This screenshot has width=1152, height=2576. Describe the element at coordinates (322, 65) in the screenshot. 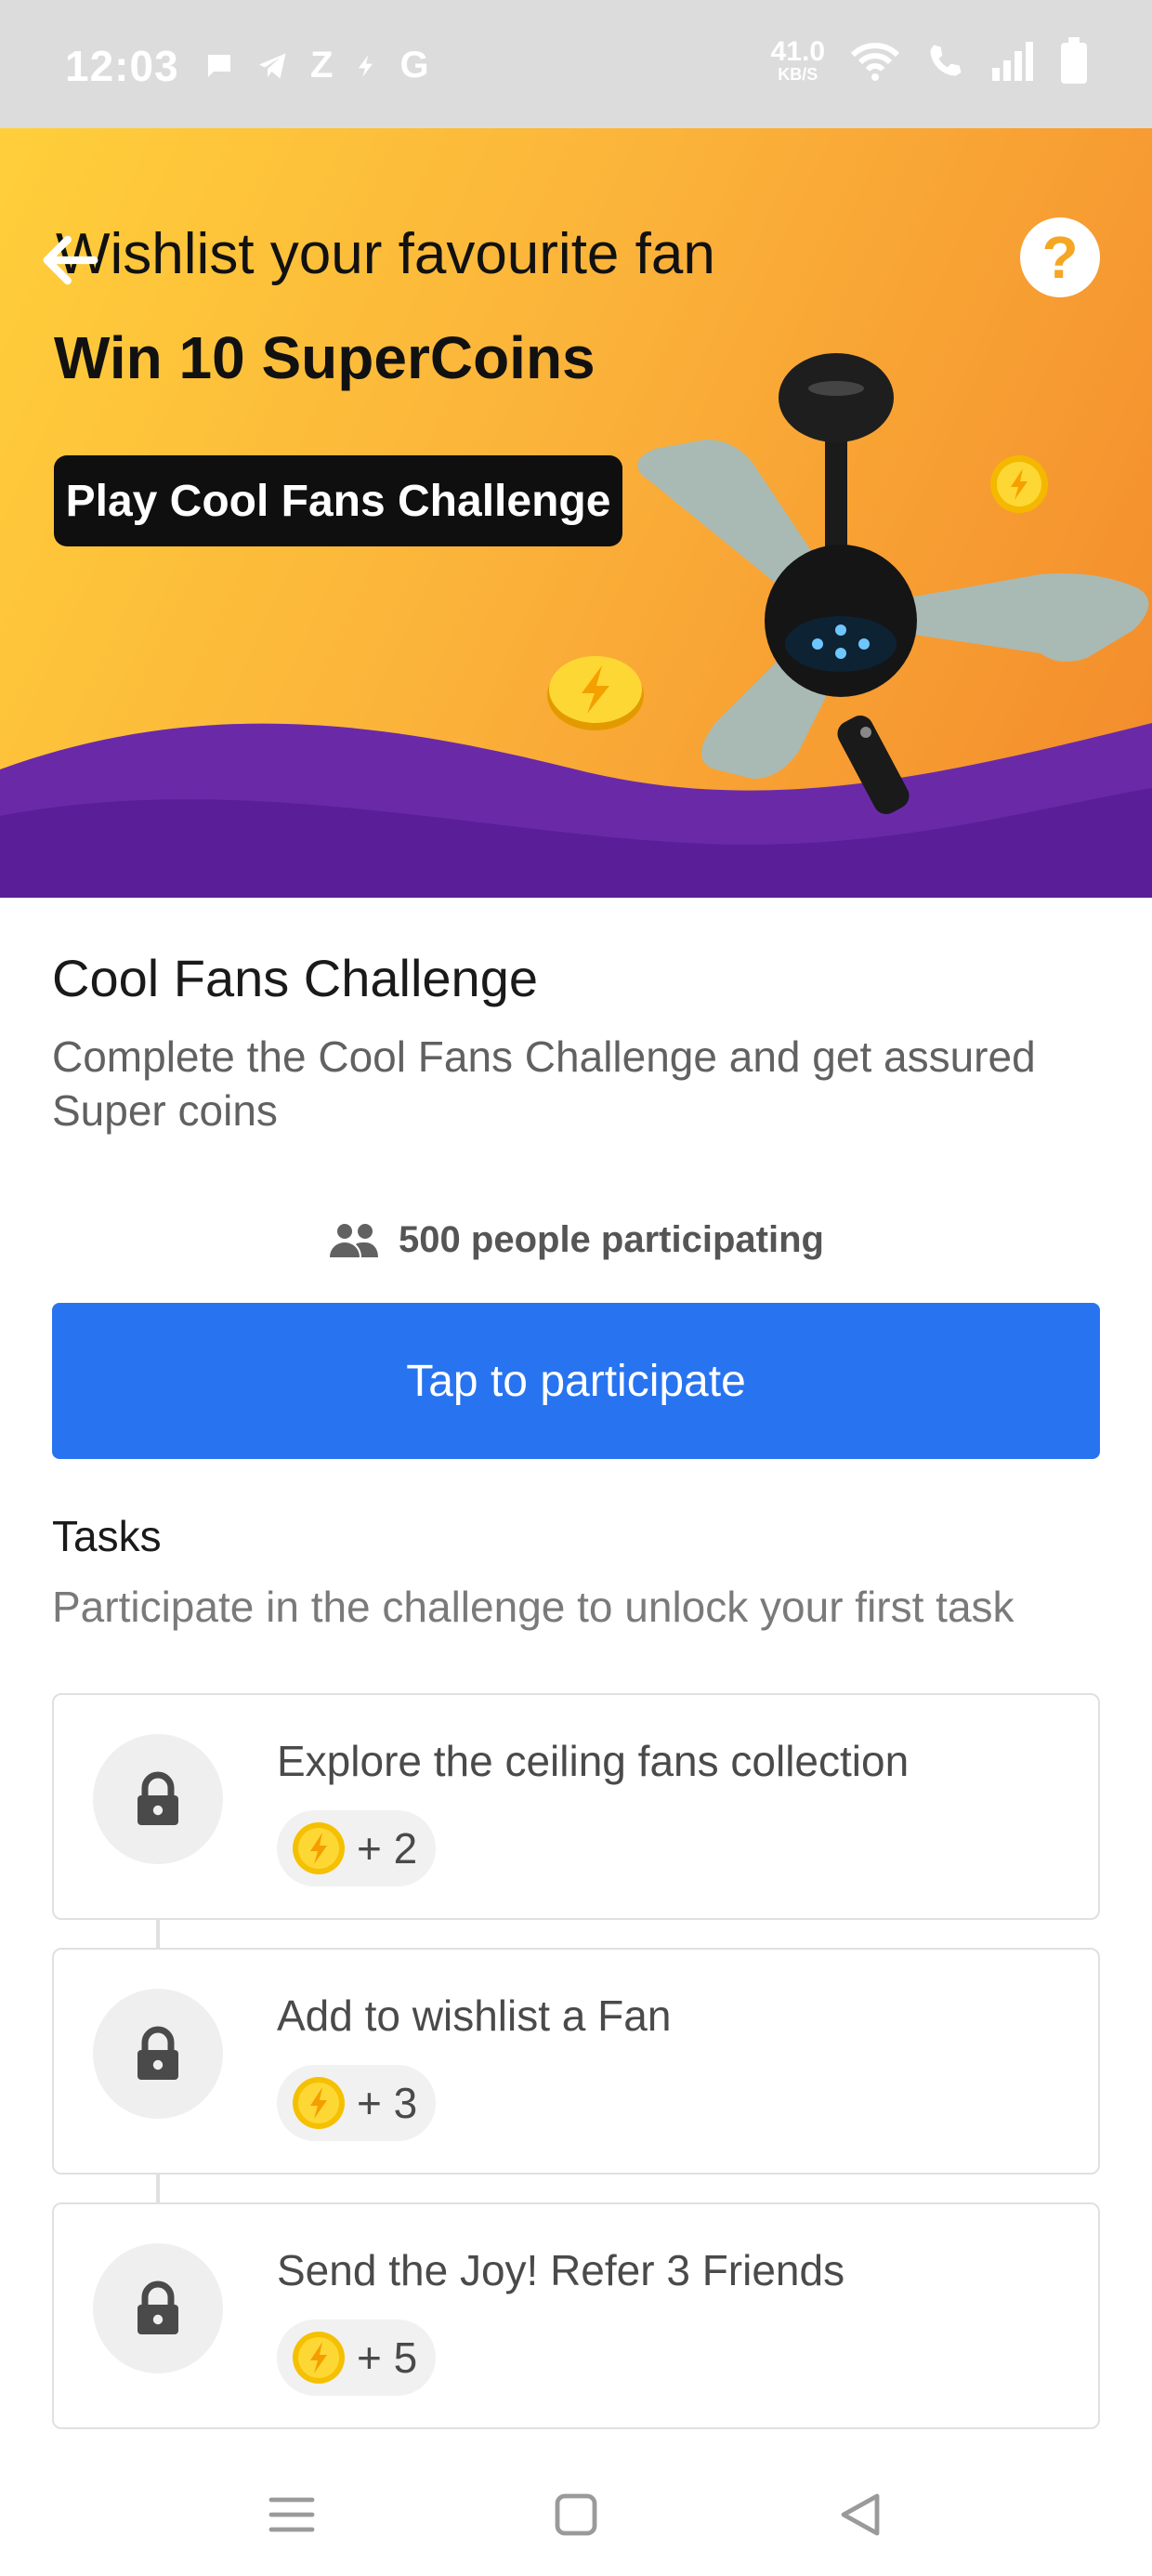

I see `z-app-icon: Z` at that location.